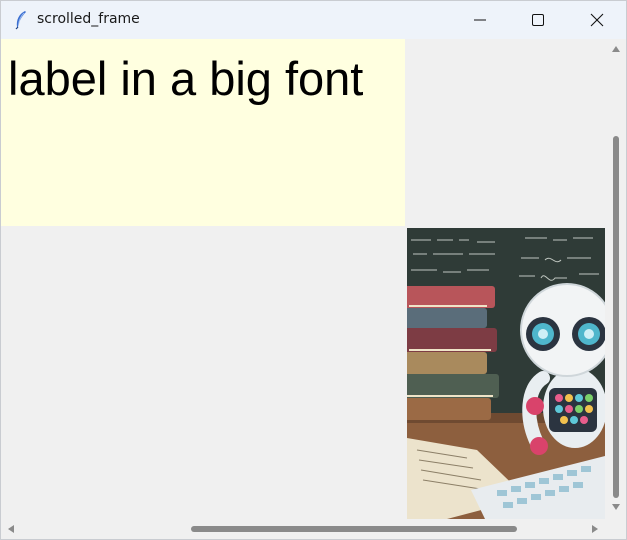 The width and height of the screenshot is (627, 540). Describe the element at coordinates (616, 507) in the screenshot. I see `scroll-down-arrow-icon` at that location.